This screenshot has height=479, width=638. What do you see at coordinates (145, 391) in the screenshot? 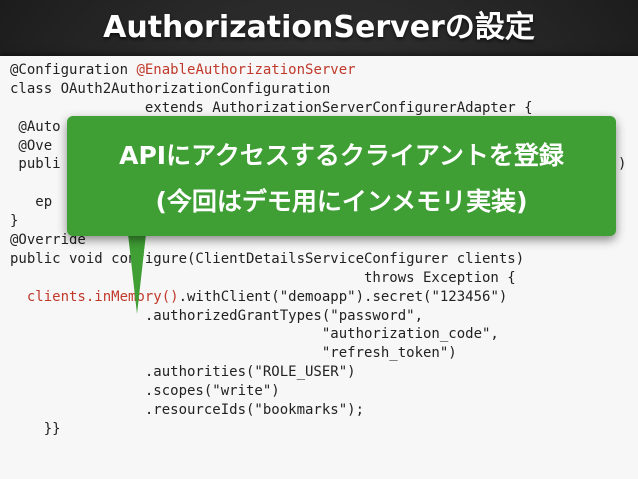
I see `code-line: .scopes("write")` at bounding box center [145, 391].